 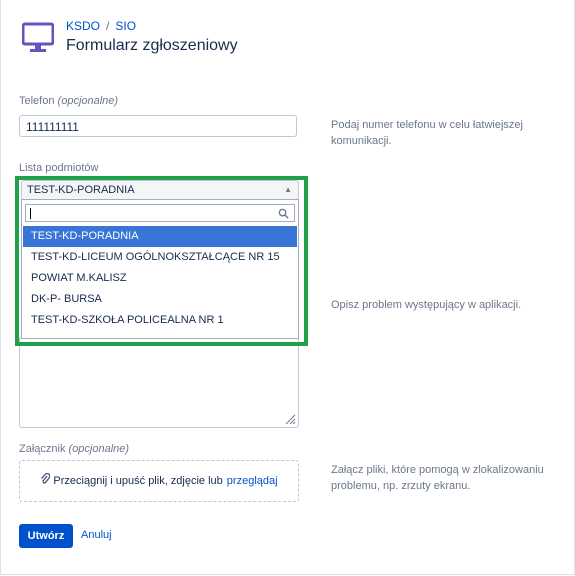 I want to click on entities-select: TEST-KD-PORADNIA ▲, so click(x=160, y=190).